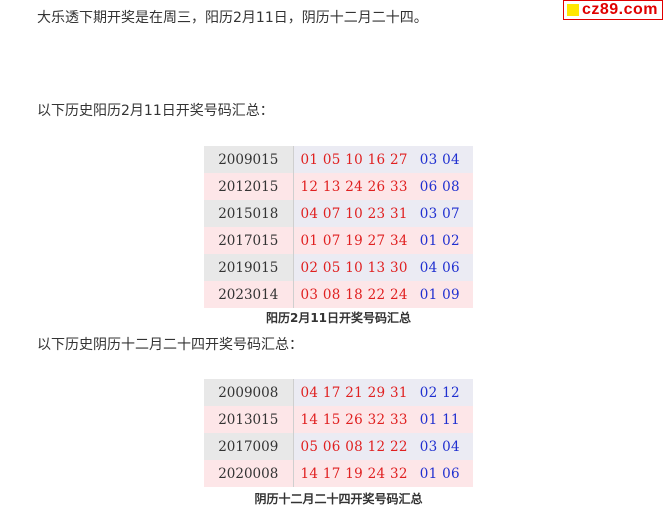  I want to click on numbers-cell: 14 15 26 32 33 01 11, so click(383, 419).